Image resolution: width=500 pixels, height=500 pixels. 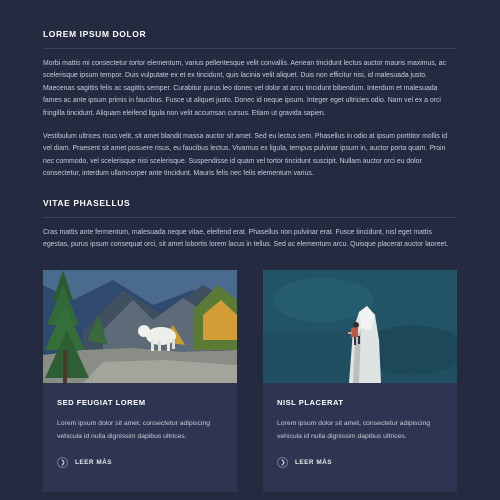 I want to click on card-title: NISL PLACERAT, so click(x=310, y=403).